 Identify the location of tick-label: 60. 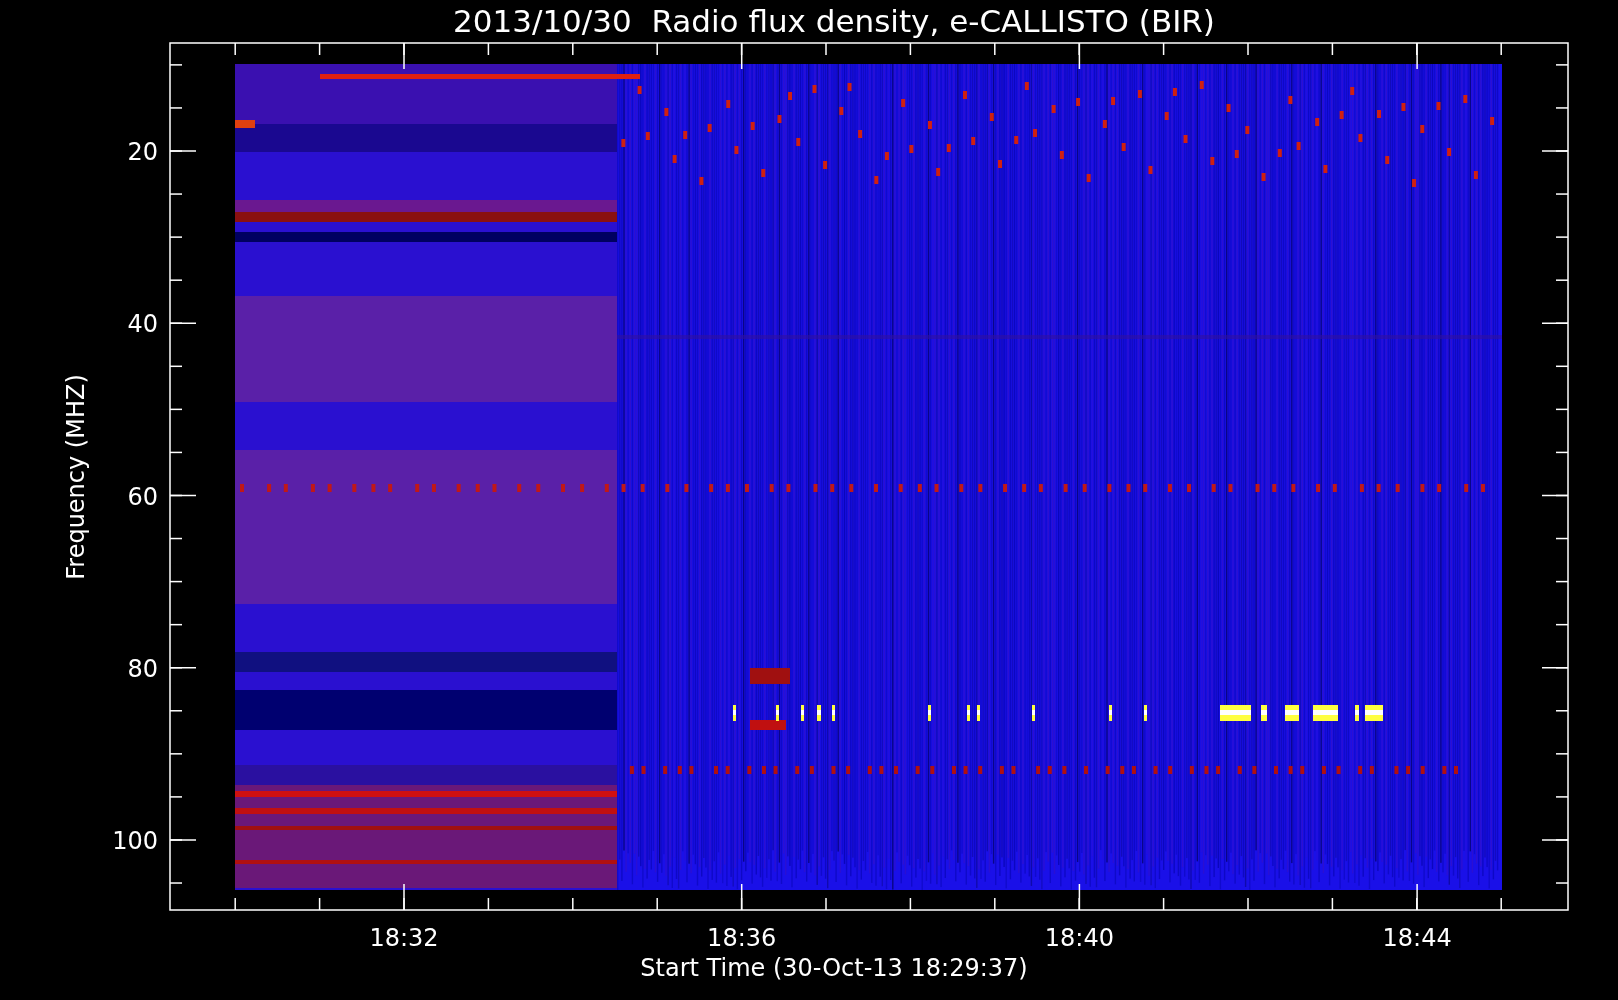
(142, 496).